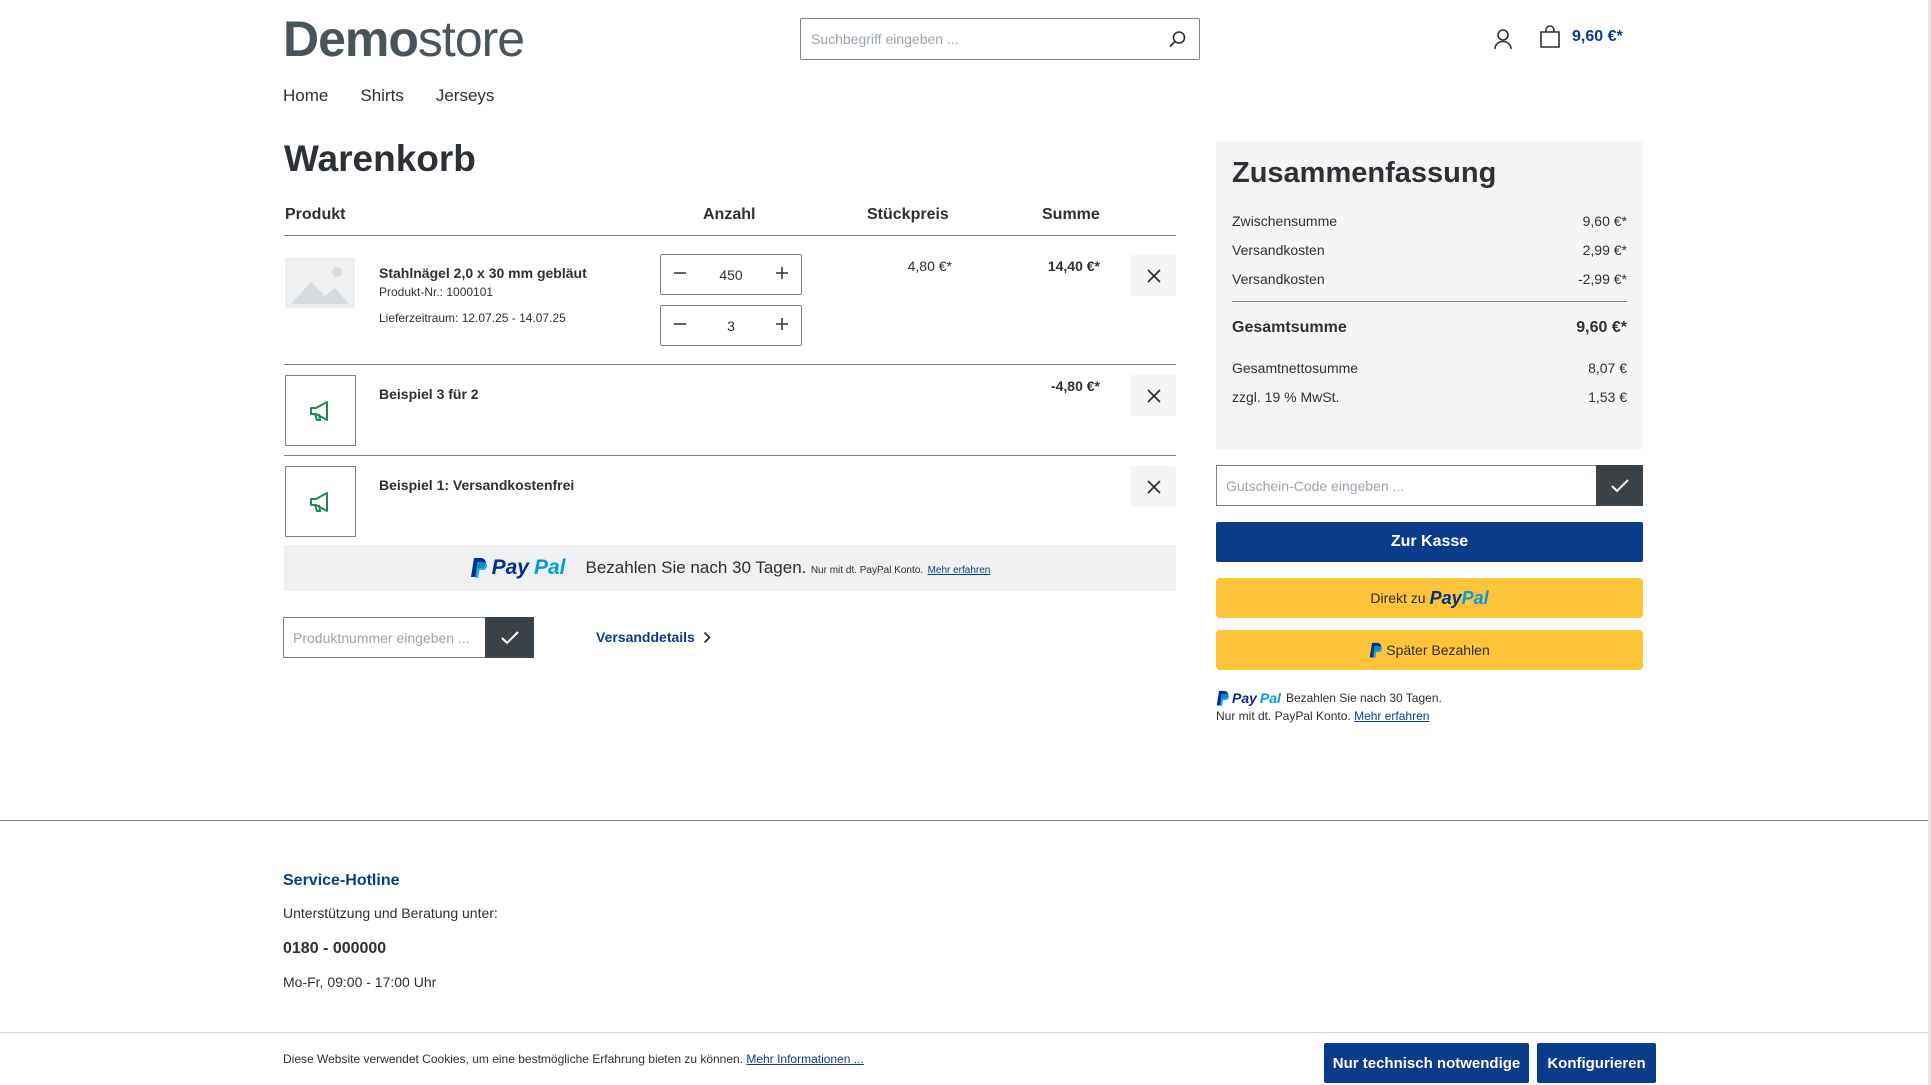 The width and height of the screenshot is (1931, 1085). I want to click on paypal-message-link: Mehr erfahren, so click(1391, 716).